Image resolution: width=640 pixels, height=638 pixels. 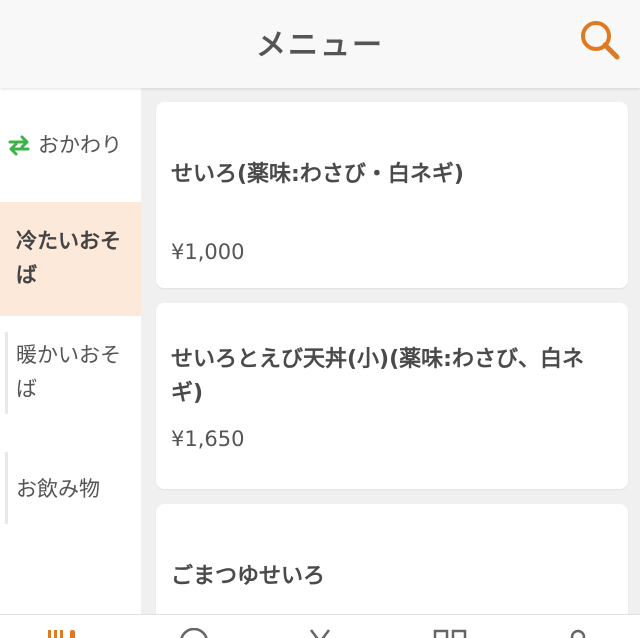 I want to click on sidebar-item-label: お飲み物, so click(x=58, y=489).